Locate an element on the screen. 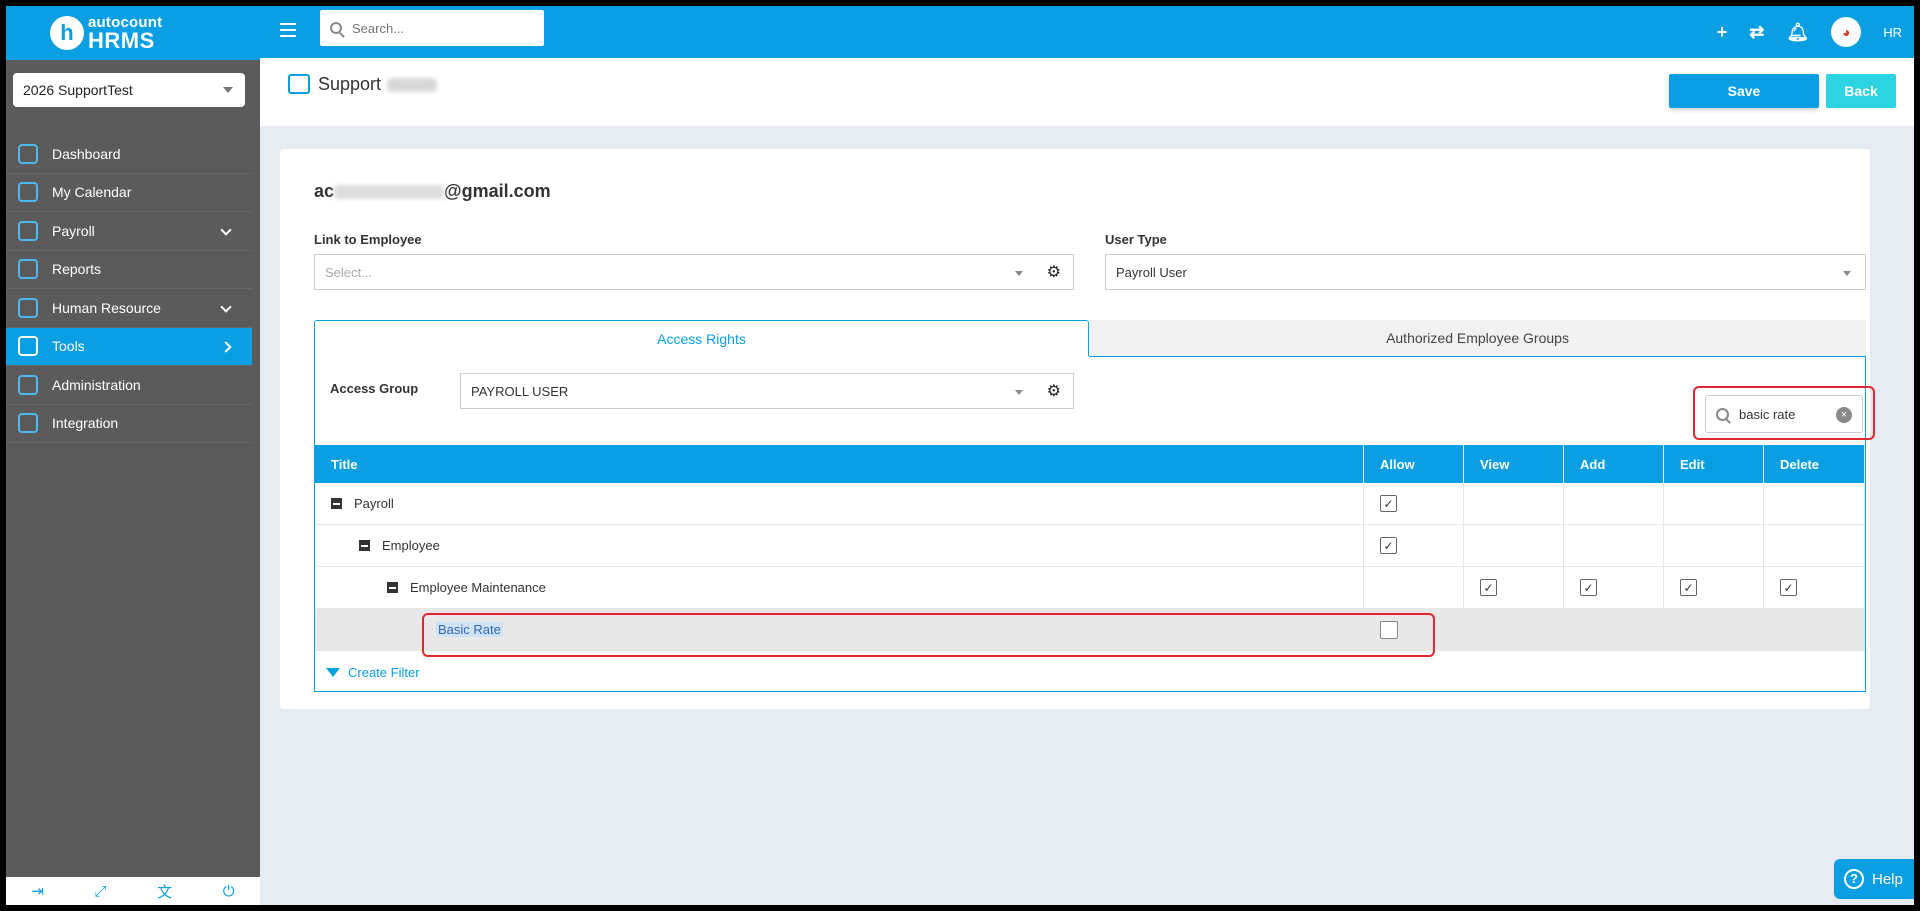  column-header-add: Add is located at coordinates (1614, 464).